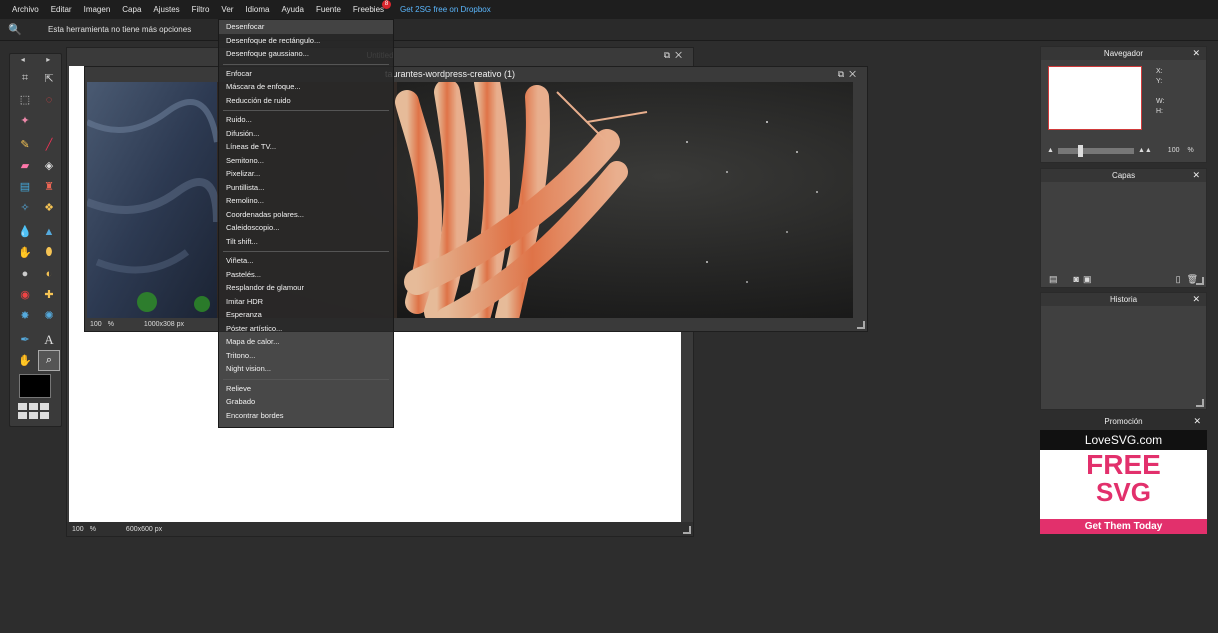 This screenshot has width=1218, height=633. Describe the element at coordinates (306, 74) in the screenshot. I see `menu-item-enfocar: Enfocar` at that location.